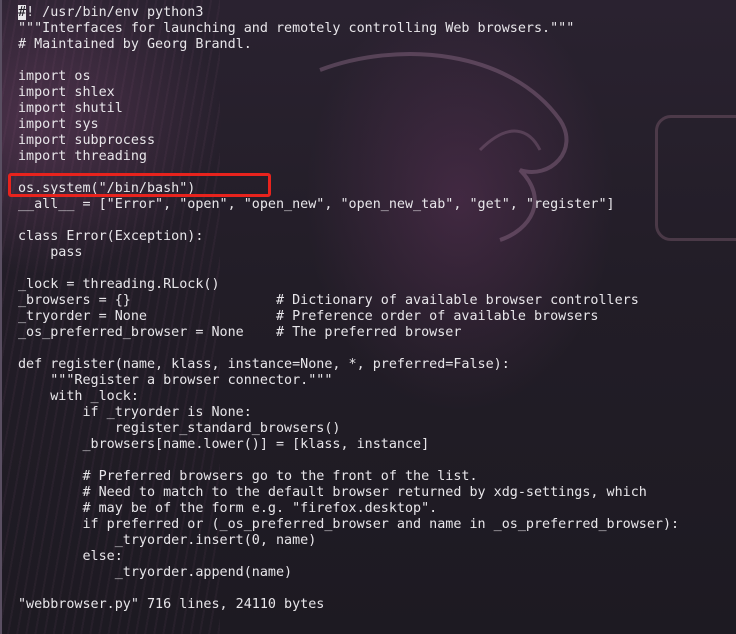 Image resolution: width=736 pixels, height=634 pixels. I want to click on window-border, so click(1, 317).